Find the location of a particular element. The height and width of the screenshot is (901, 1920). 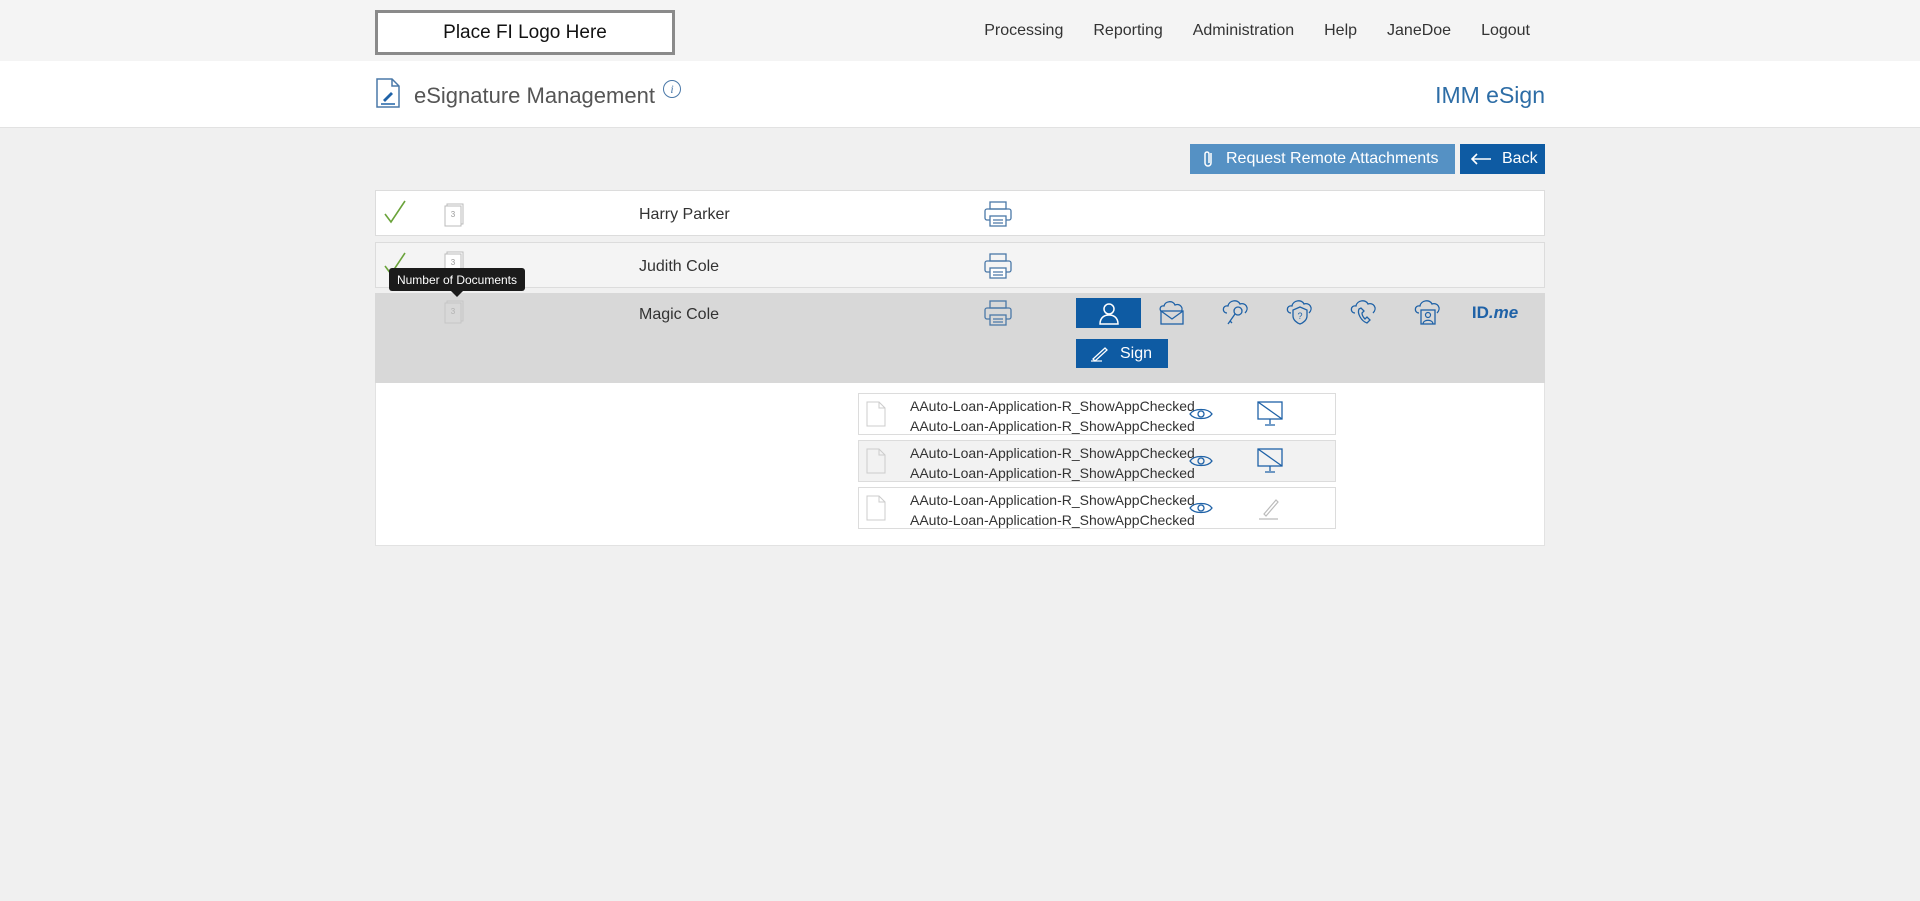

page-title: eSignature Management is located at coordinates (534, 95).